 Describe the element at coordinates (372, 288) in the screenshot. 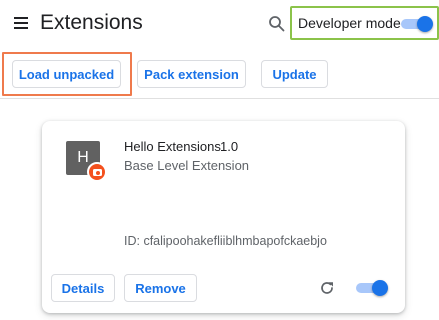

I see `extension-enable-toggle` at that location.